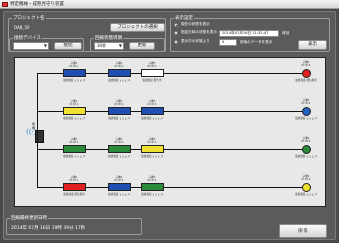 The width and height of the screenshot is (339, 243). What do you see at coordinates (74, 194) in the screenshot?
I see `node-signal-label: 電波強度:通信異常` at bounding box center [74, 194].